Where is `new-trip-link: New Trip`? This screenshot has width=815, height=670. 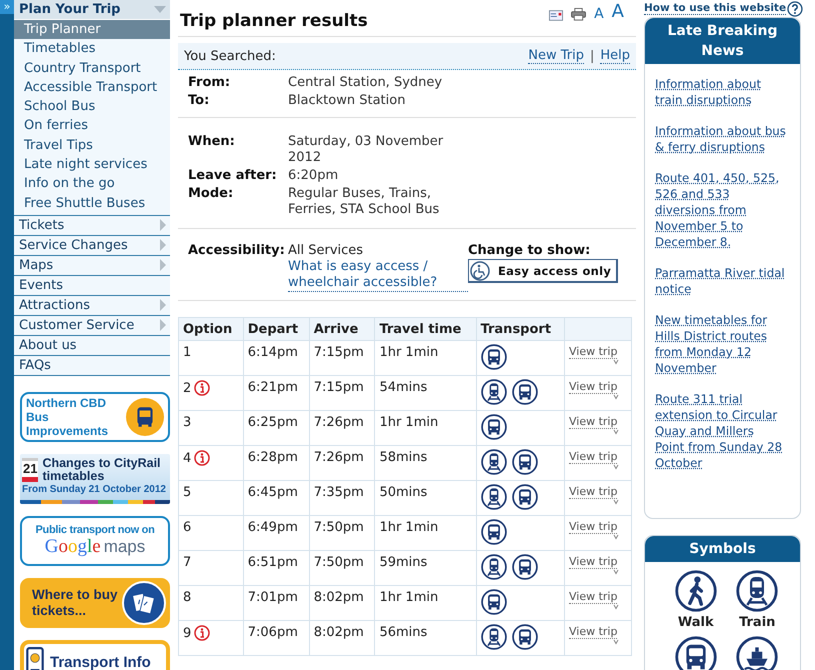 new-trip-link: New Trip is located at coordinates (556, 56).